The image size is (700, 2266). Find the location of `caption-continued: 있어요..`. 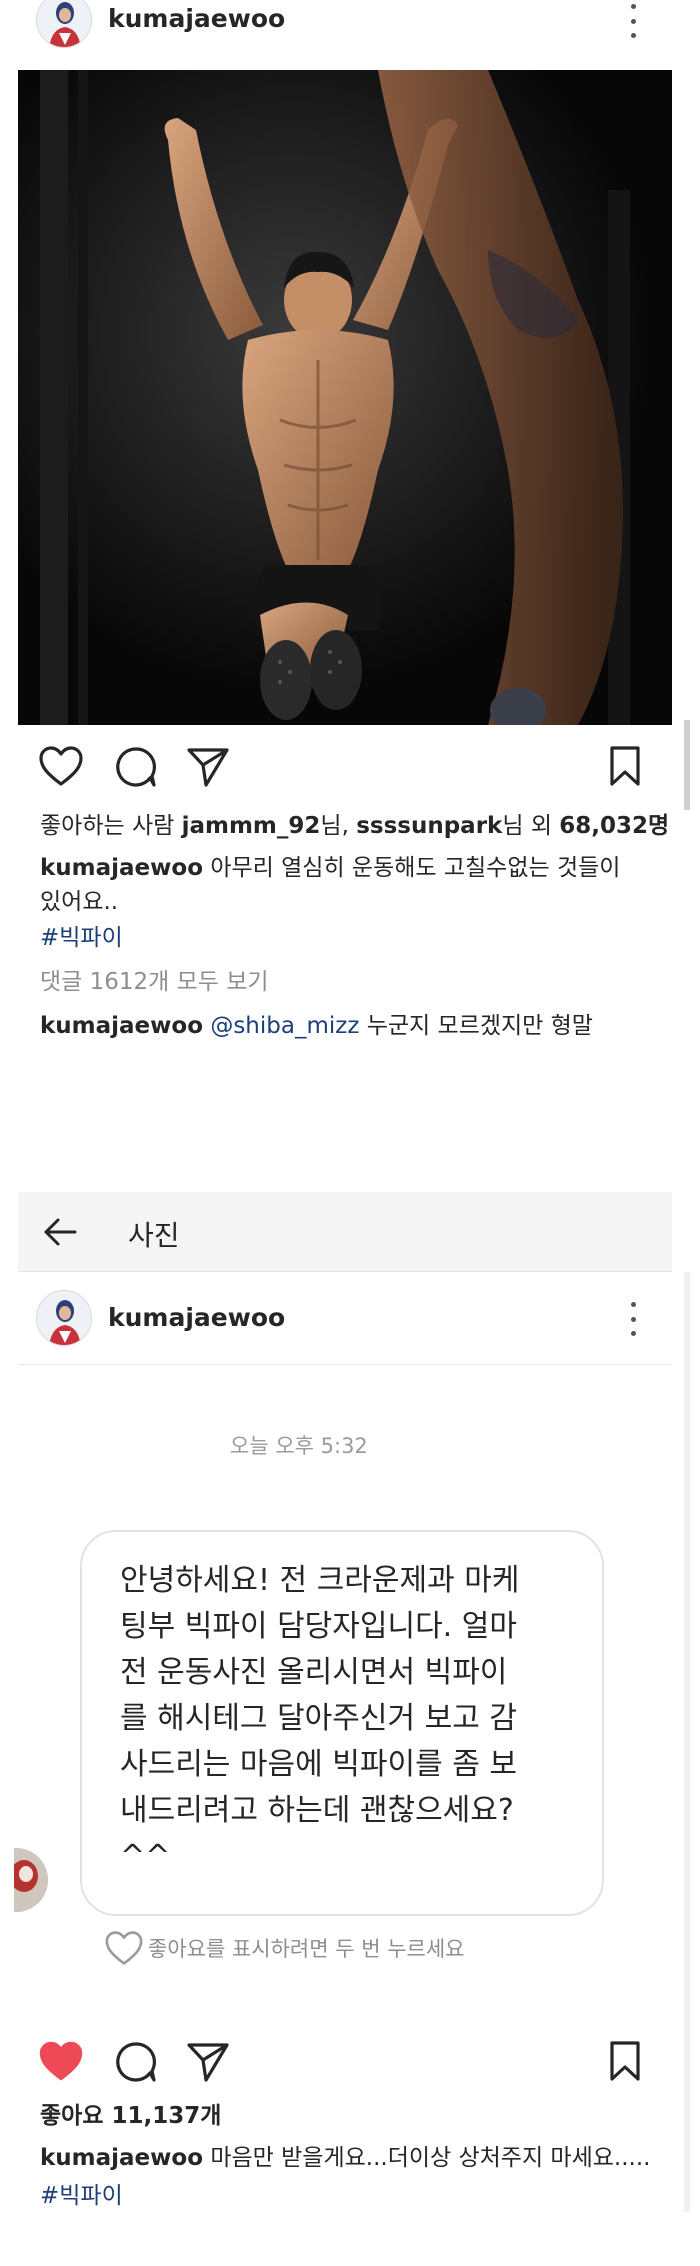

caption-continued: 있어요.. is located at coordinates (79, 902).